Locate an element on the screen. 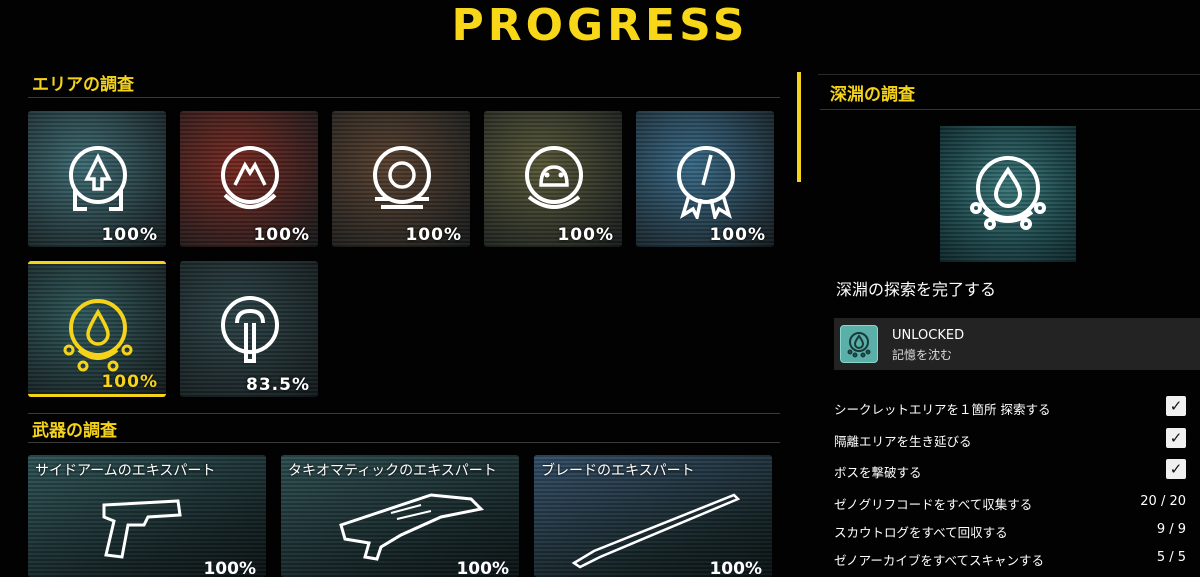 Image resolution: width=1200 pixels, height=577 pixels. detail-title: 深淵の調査 is located at coordinates (1010, 93).